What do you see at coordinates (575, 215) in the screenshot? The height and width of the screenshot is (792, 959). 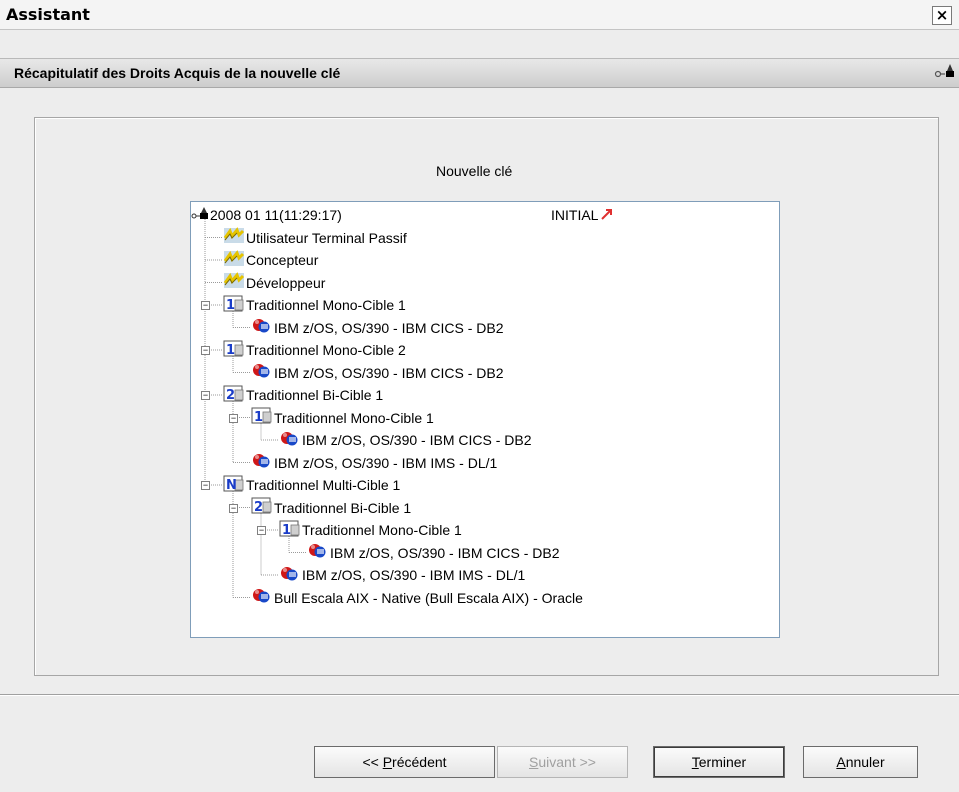 I see `root-status-label: INITIAL` at bounding box center [575, 215].